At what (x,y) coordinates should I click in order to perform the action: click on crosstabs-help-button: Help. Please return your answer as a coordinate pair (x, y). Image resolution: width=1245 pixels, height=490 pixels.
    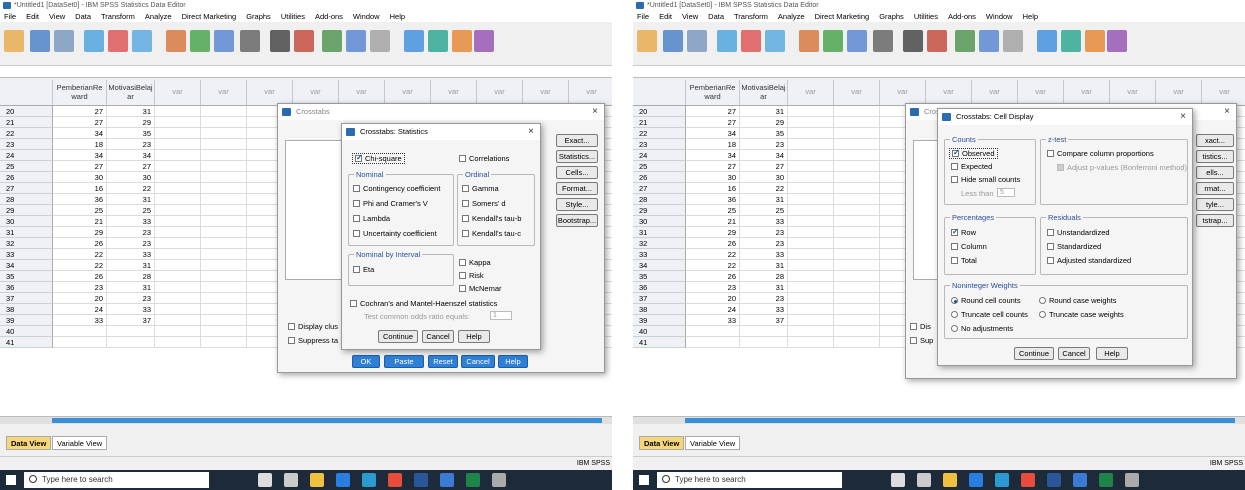
    Looking at the image, I should click on (513, 361).